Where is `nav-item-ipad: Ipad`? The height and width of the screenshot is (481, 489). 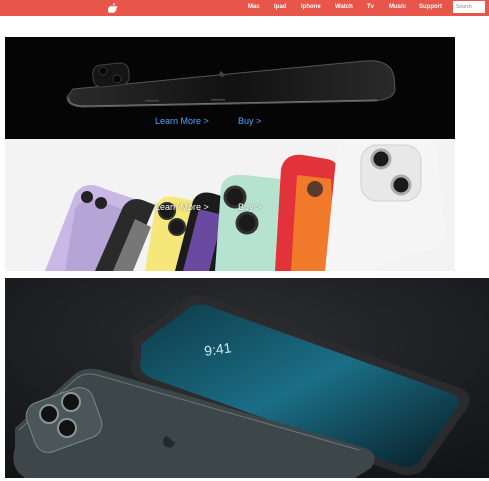 nav-item-ipad: Ipad is located at coordinates (280, 7).